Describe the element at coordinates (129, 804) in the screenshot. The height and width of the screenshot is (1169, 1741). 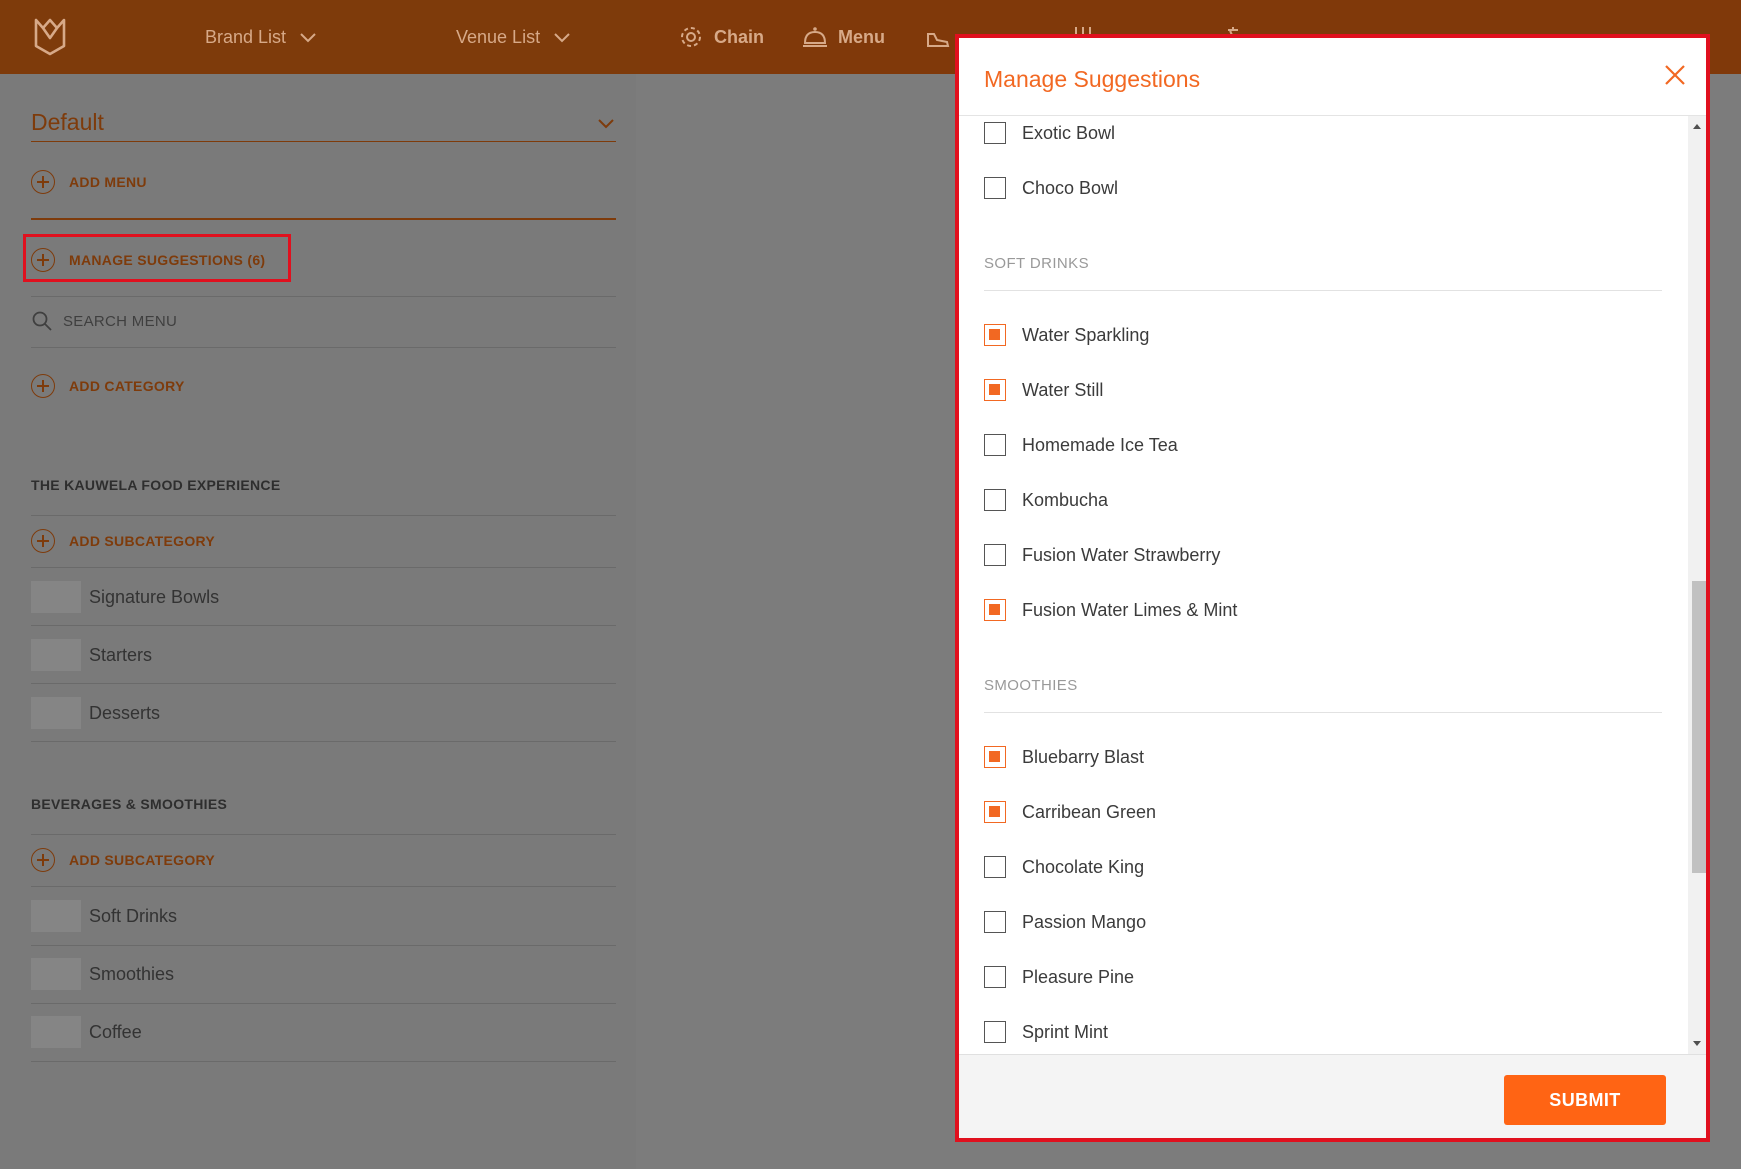
I see `category-title: BEVERAGES & SMOOTHIES` at that location.